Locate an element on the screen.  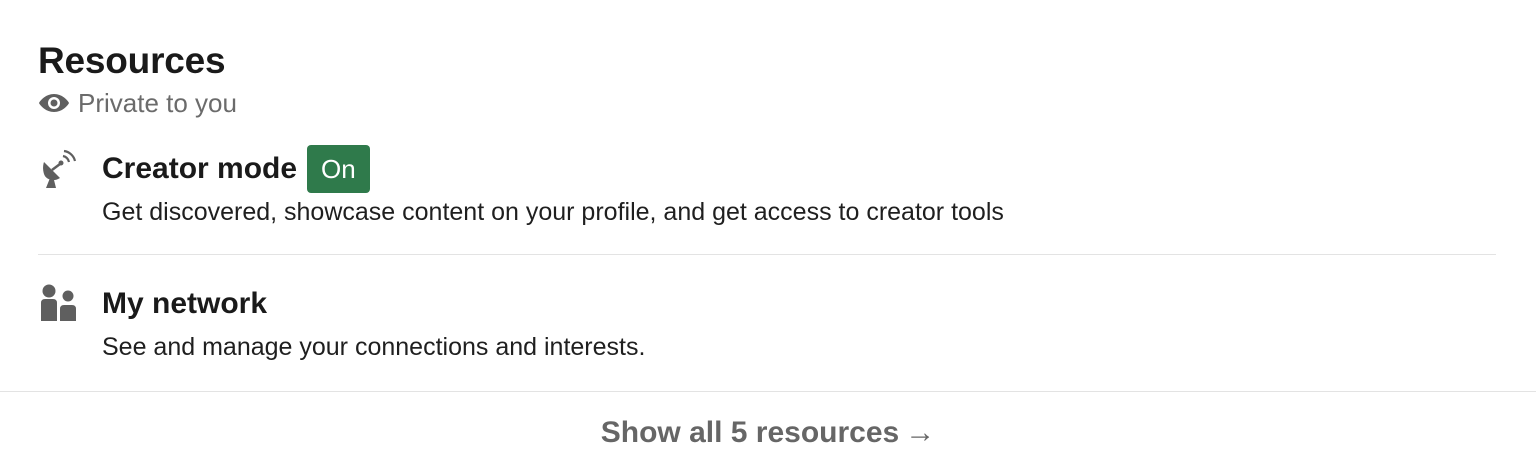
show-all-label: Show all 5 resources is located at coordinates (750, 432).